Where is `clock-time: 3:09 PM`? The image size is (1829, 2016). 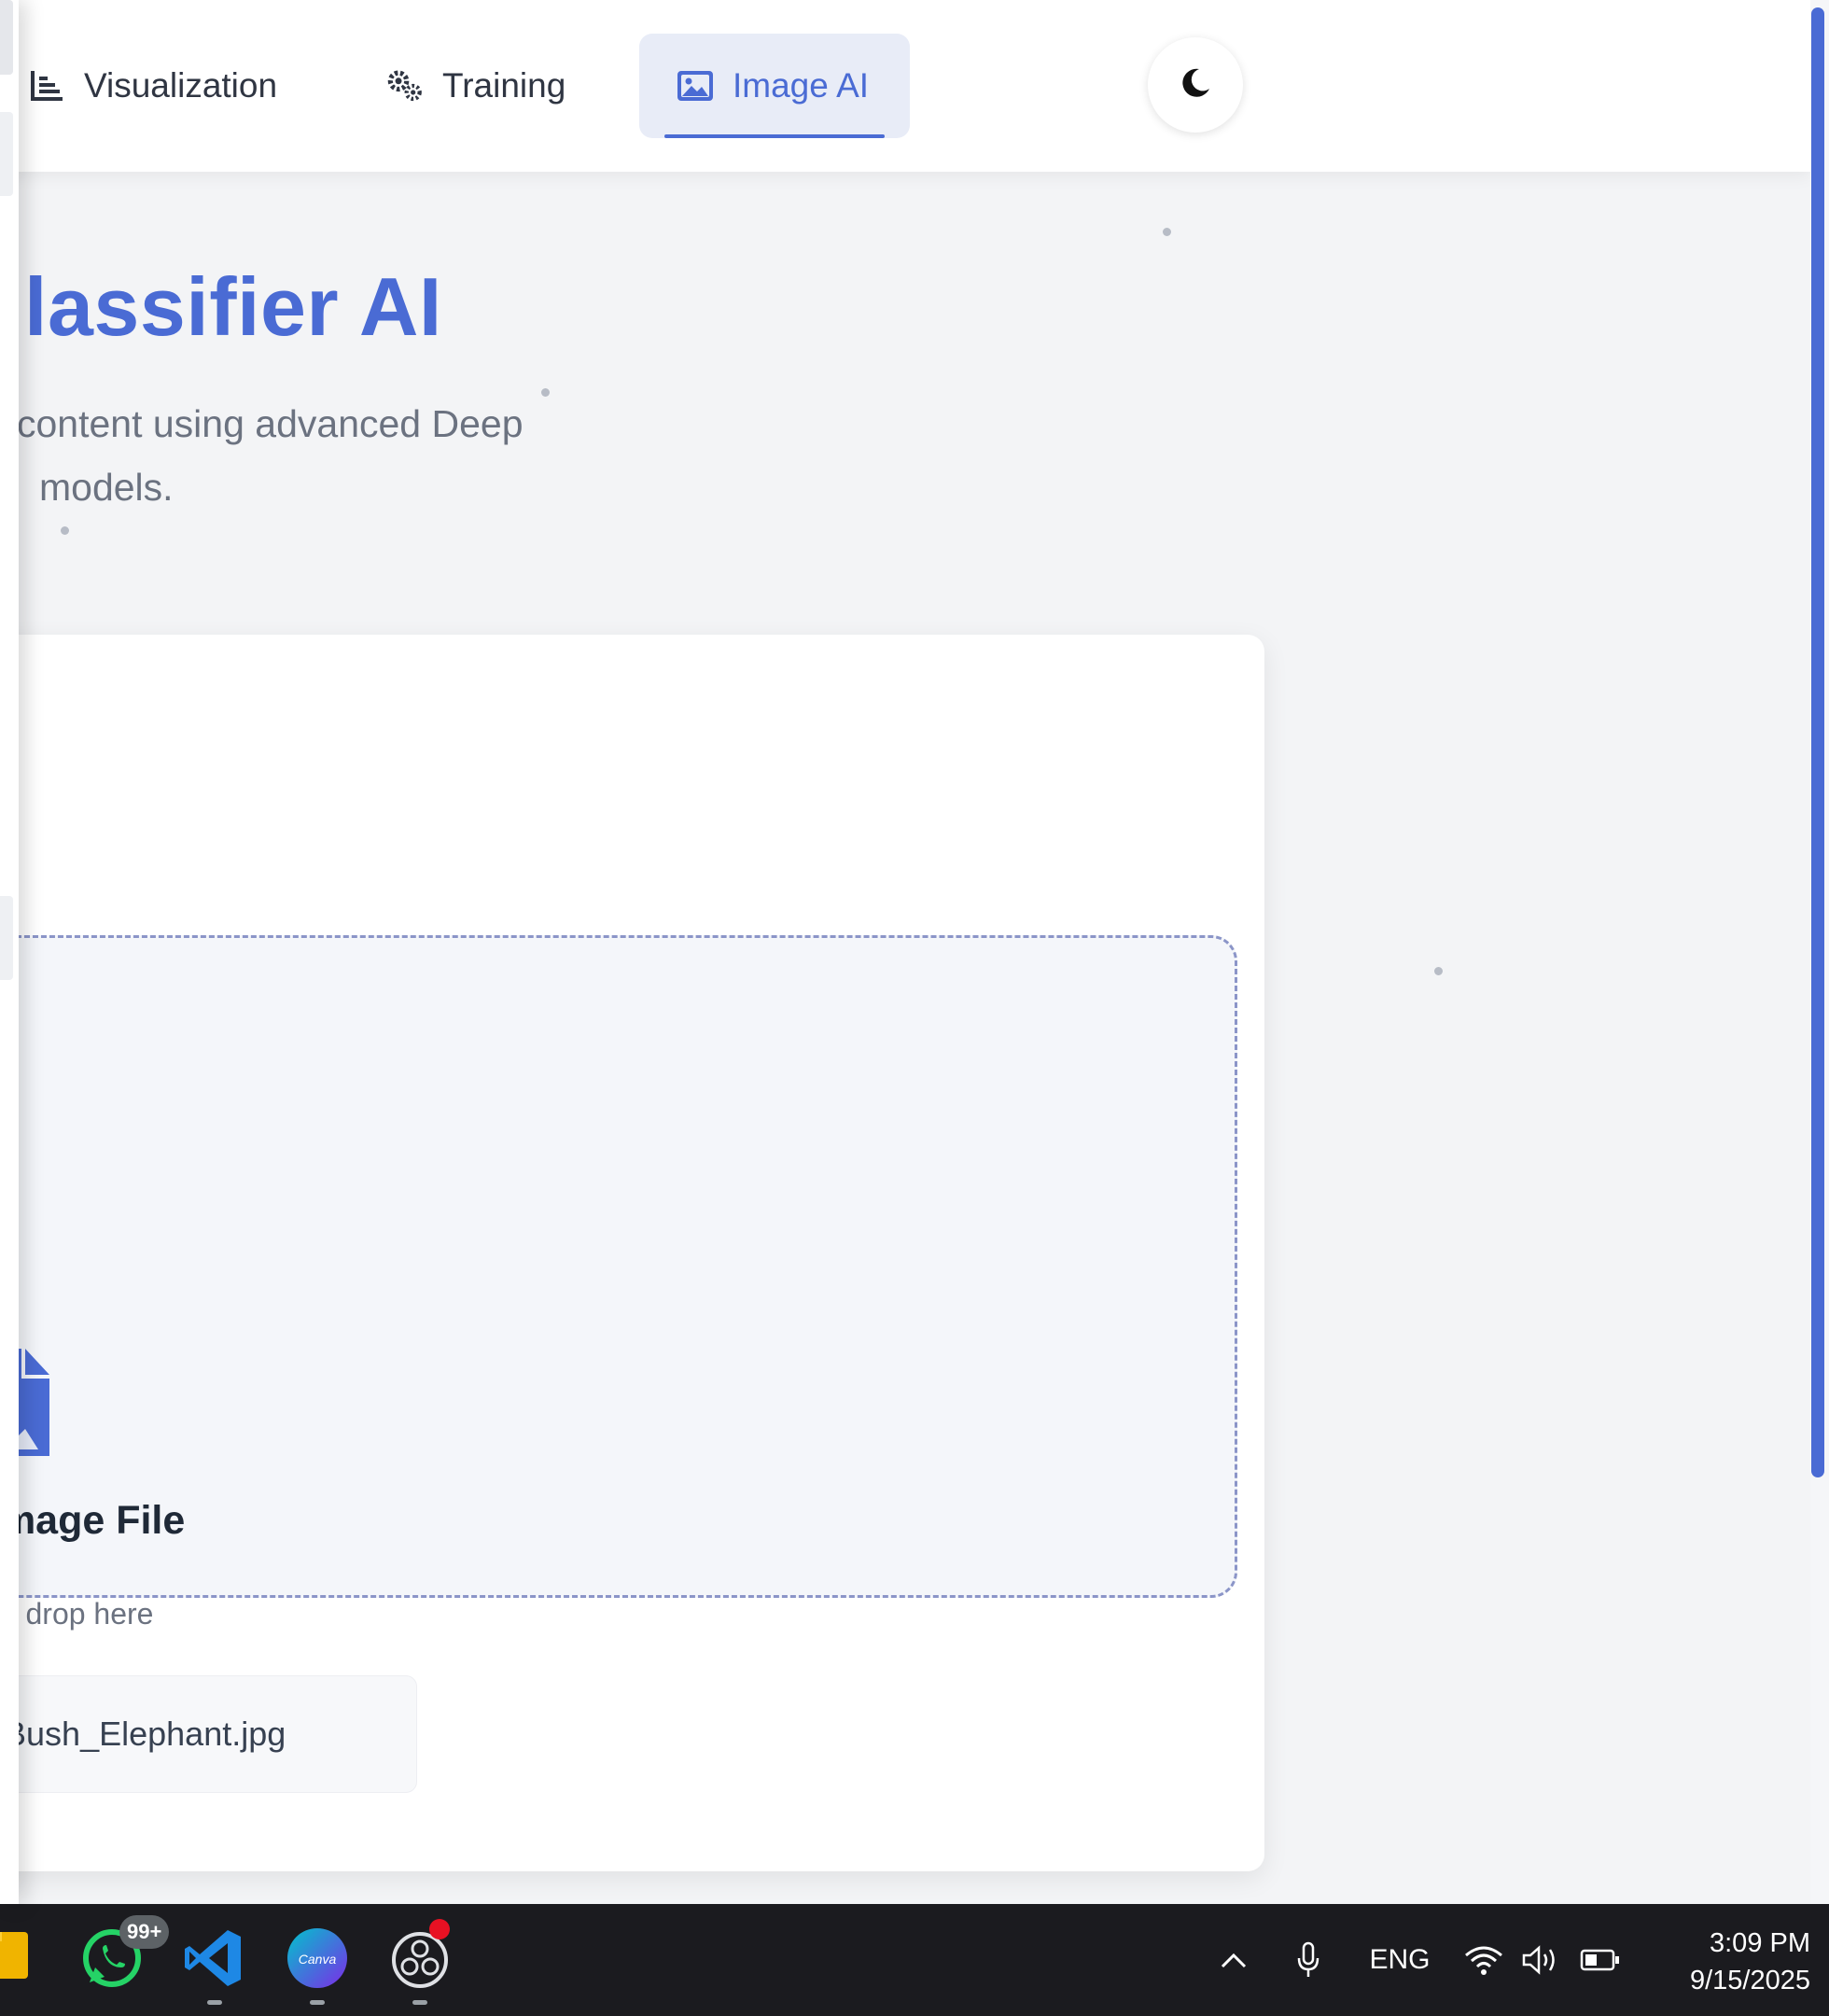
clock-time: 3:09 PM is located at coordinates (1760, 1943).